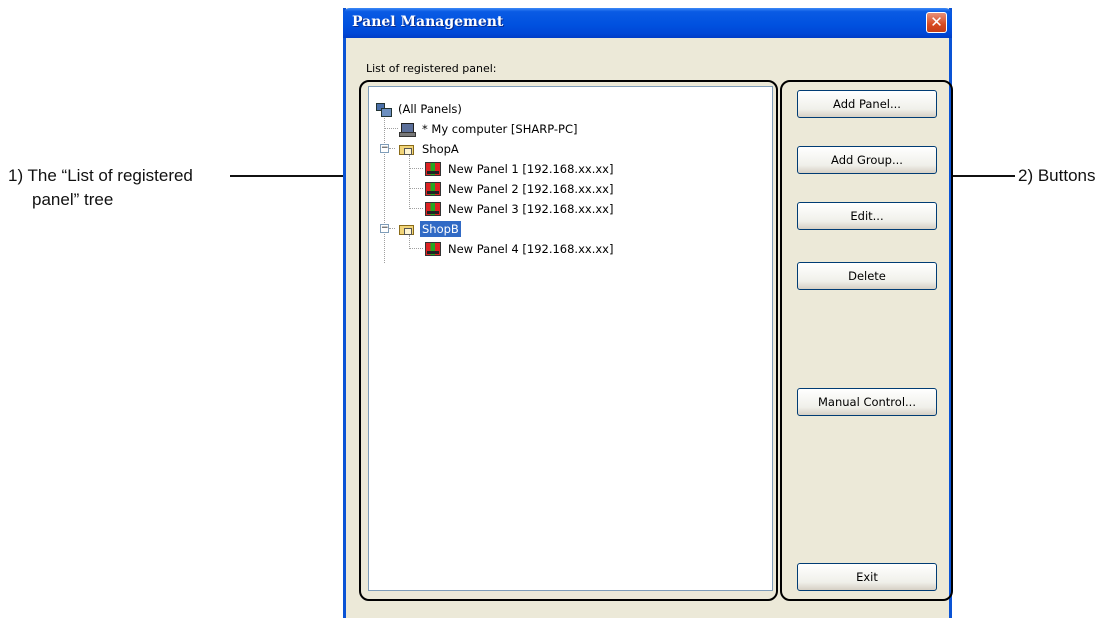 This screenshot has height=618, width=1104. Describe the element at coordinates (866, 340) in the screenshot. I see `buttons-highlight-outline` at that location.